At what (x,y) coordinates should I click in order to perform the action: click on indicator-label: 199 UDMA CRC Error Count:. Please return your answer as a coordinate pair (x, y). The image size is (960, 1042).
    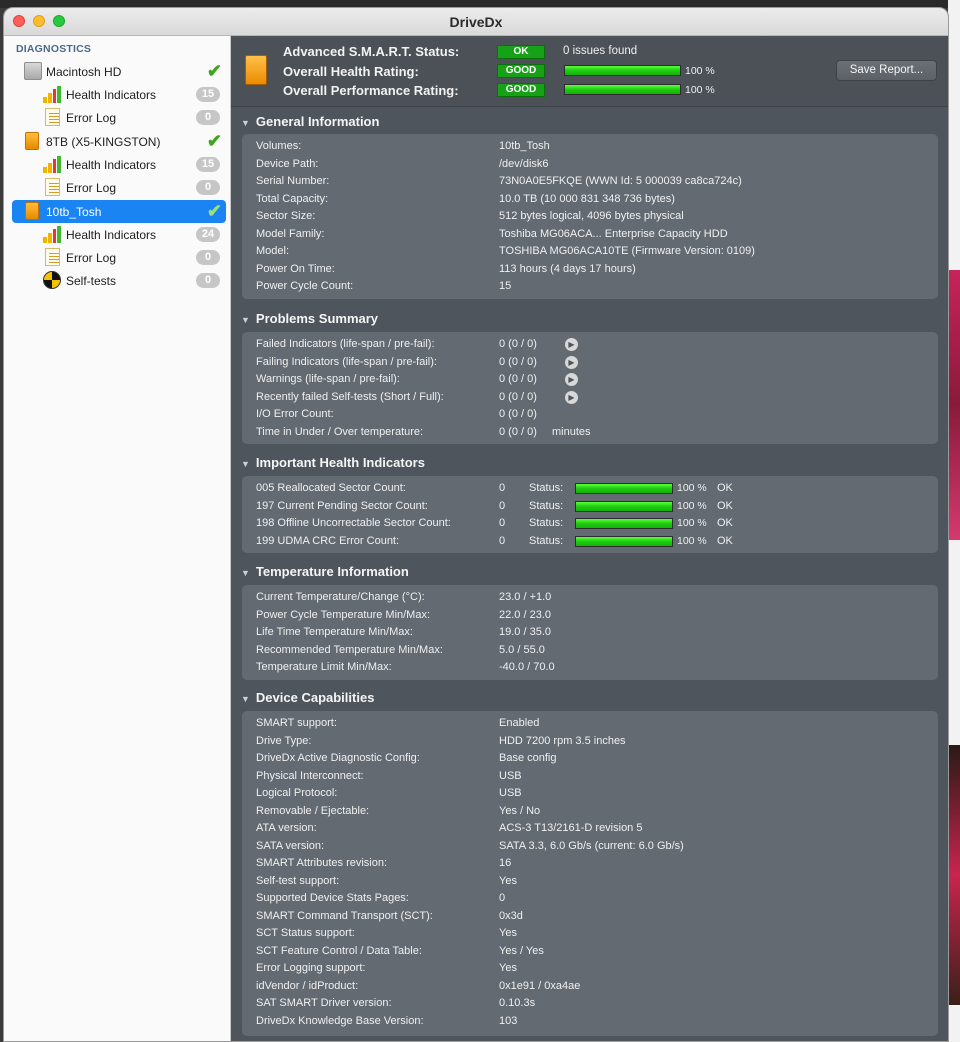
    Looking at the image, I should click on (328, 540).